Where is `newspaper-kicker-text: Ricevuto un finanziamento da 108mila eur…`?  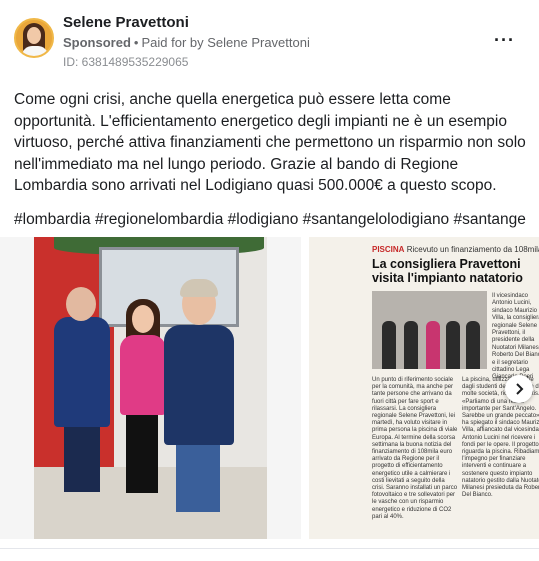 newspaper-kicker-text: Ricevuto un finanziamento da 108mila eur… is located at coordinates (472, 249).